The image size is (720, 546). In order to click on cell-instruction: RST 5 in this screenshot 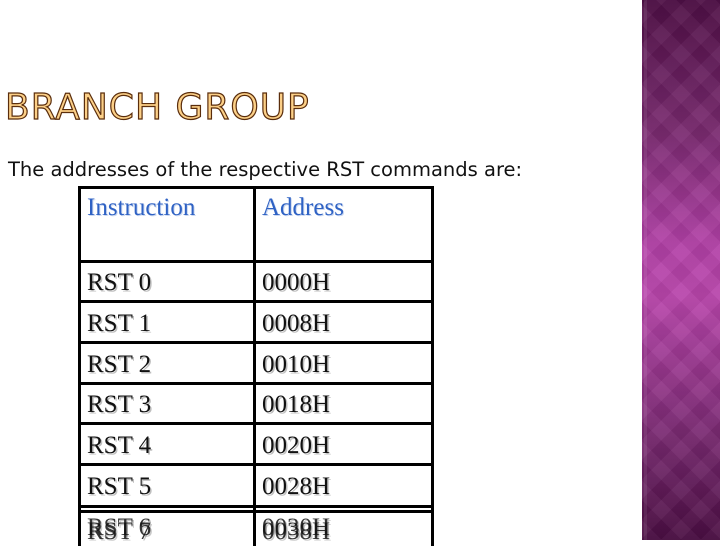, I will do `click(119, 486)`.